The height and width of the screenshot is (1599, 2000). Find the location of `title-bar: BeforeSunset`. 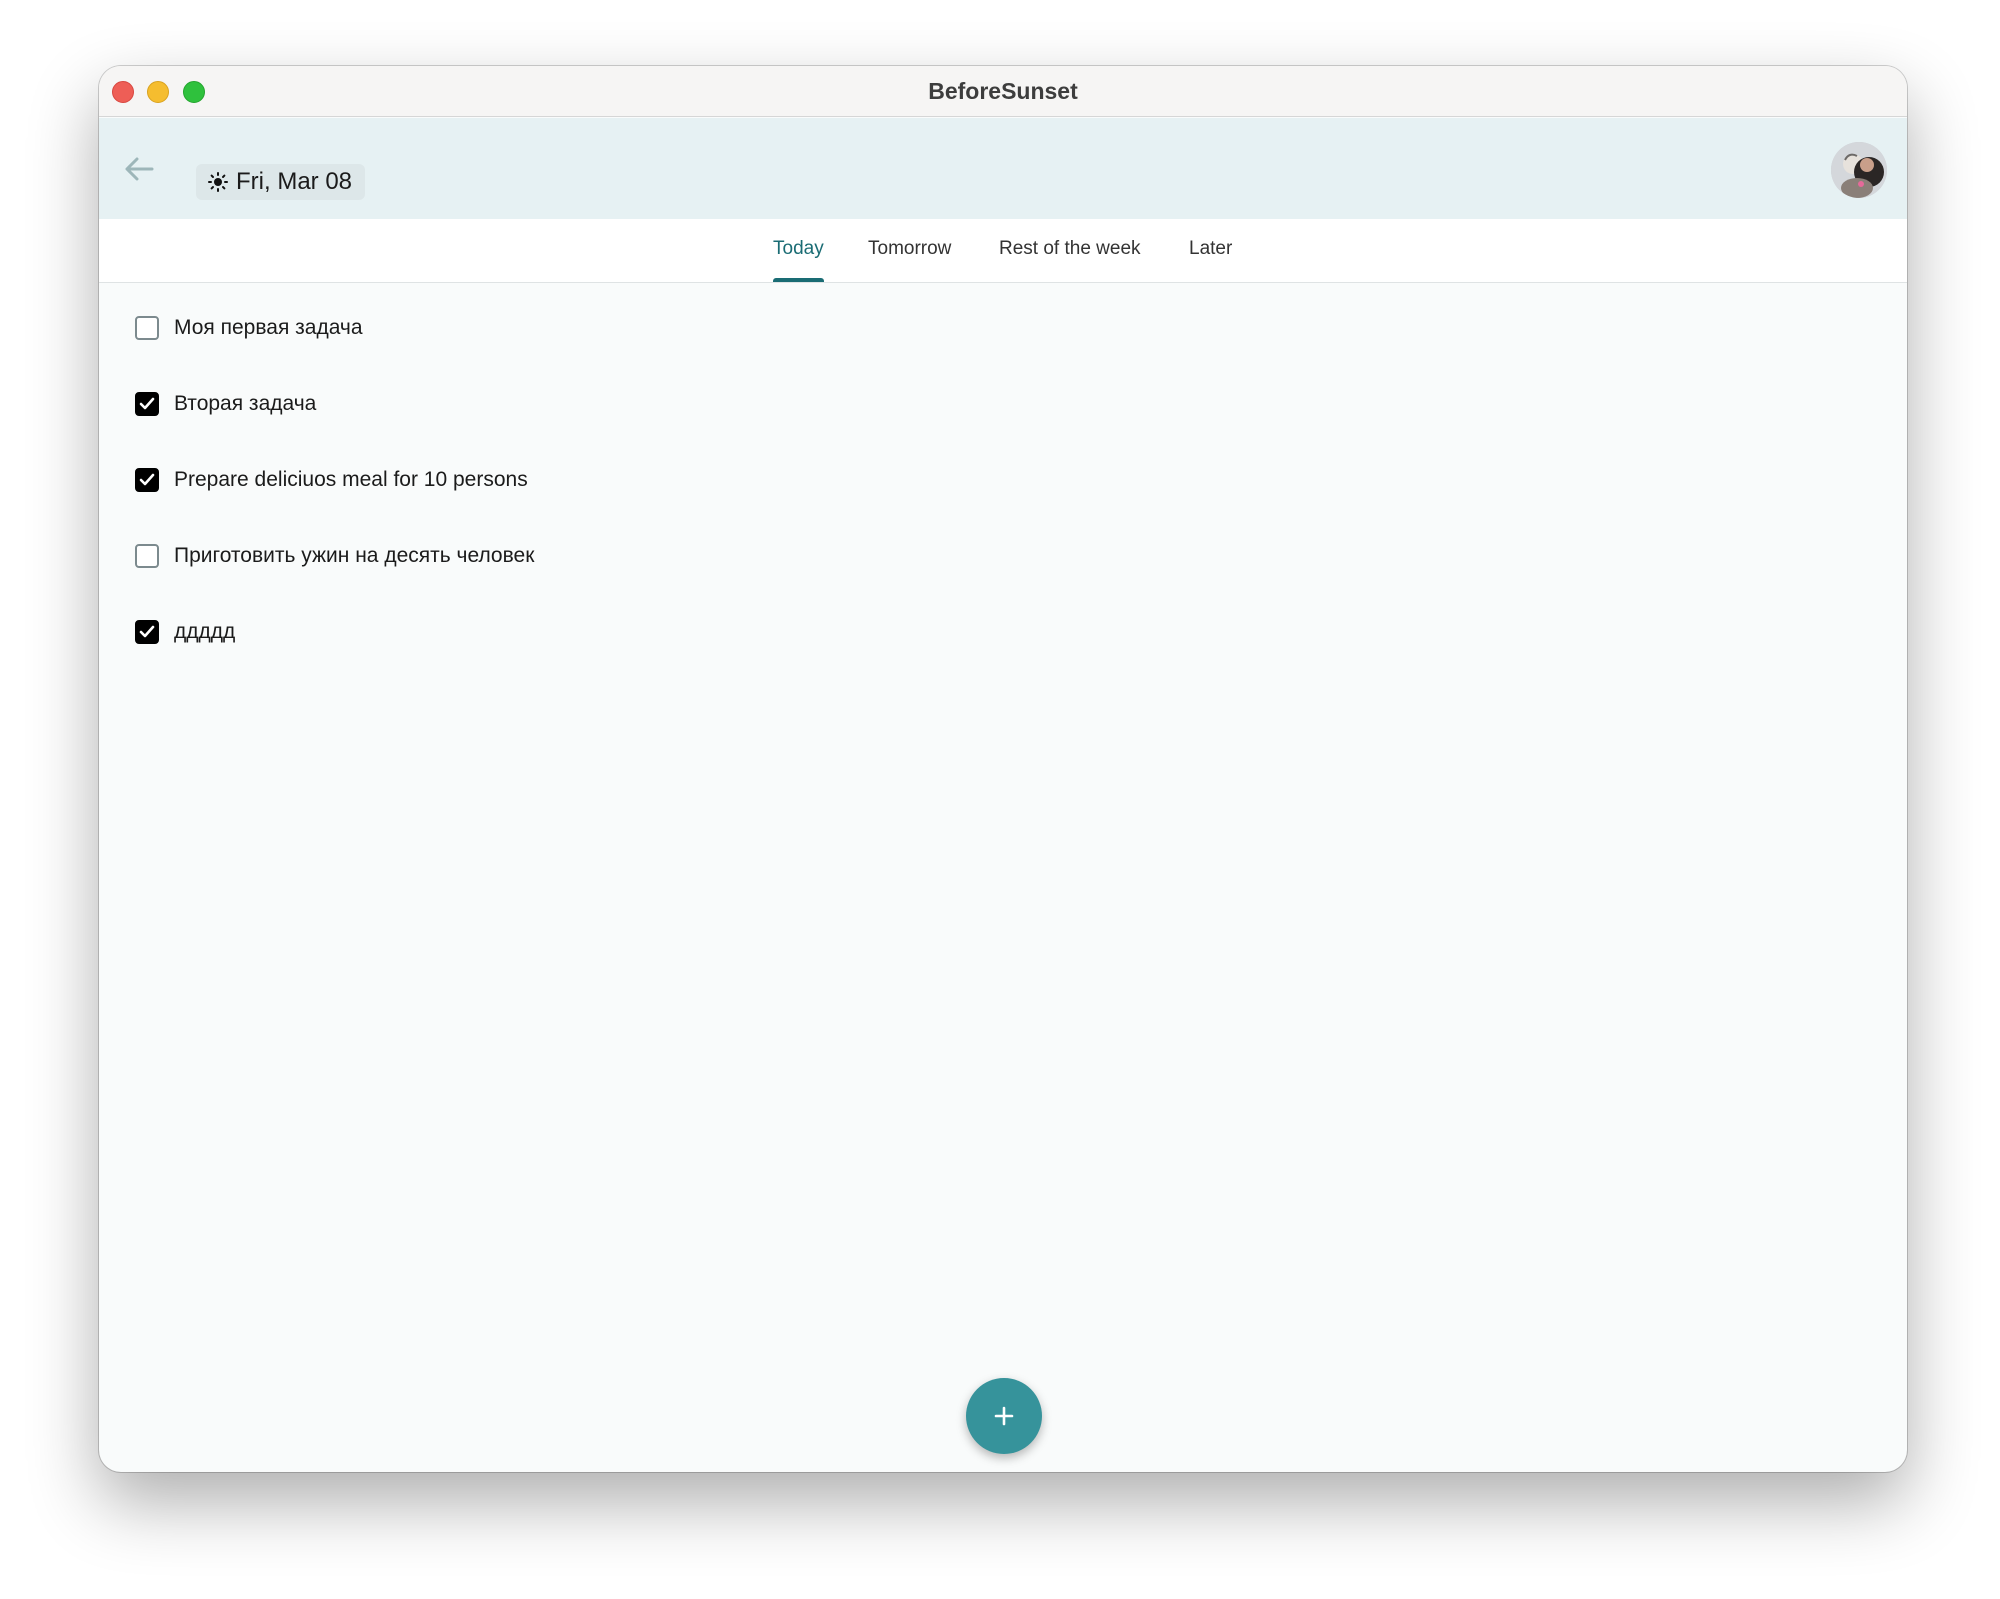

title-bar: BeforeSunset is located at coordinates (1003, 91).